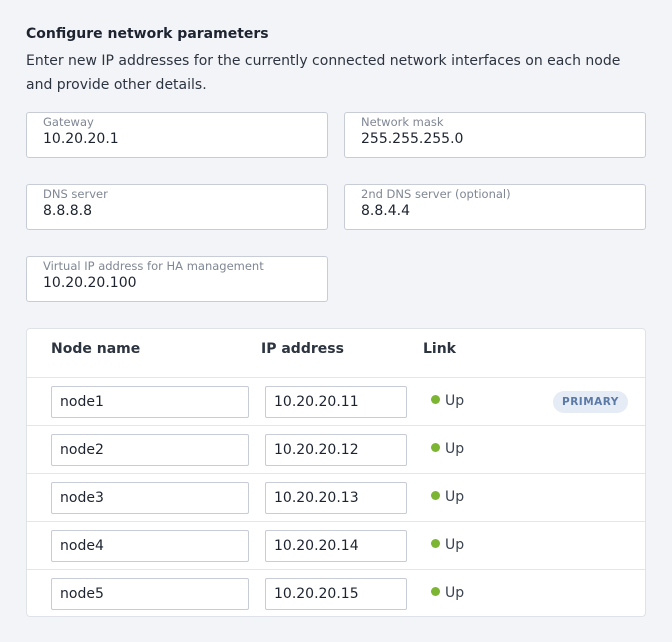 The image size is (672, 642). I want to click on dns-label: DNS server, so click(75, 194).